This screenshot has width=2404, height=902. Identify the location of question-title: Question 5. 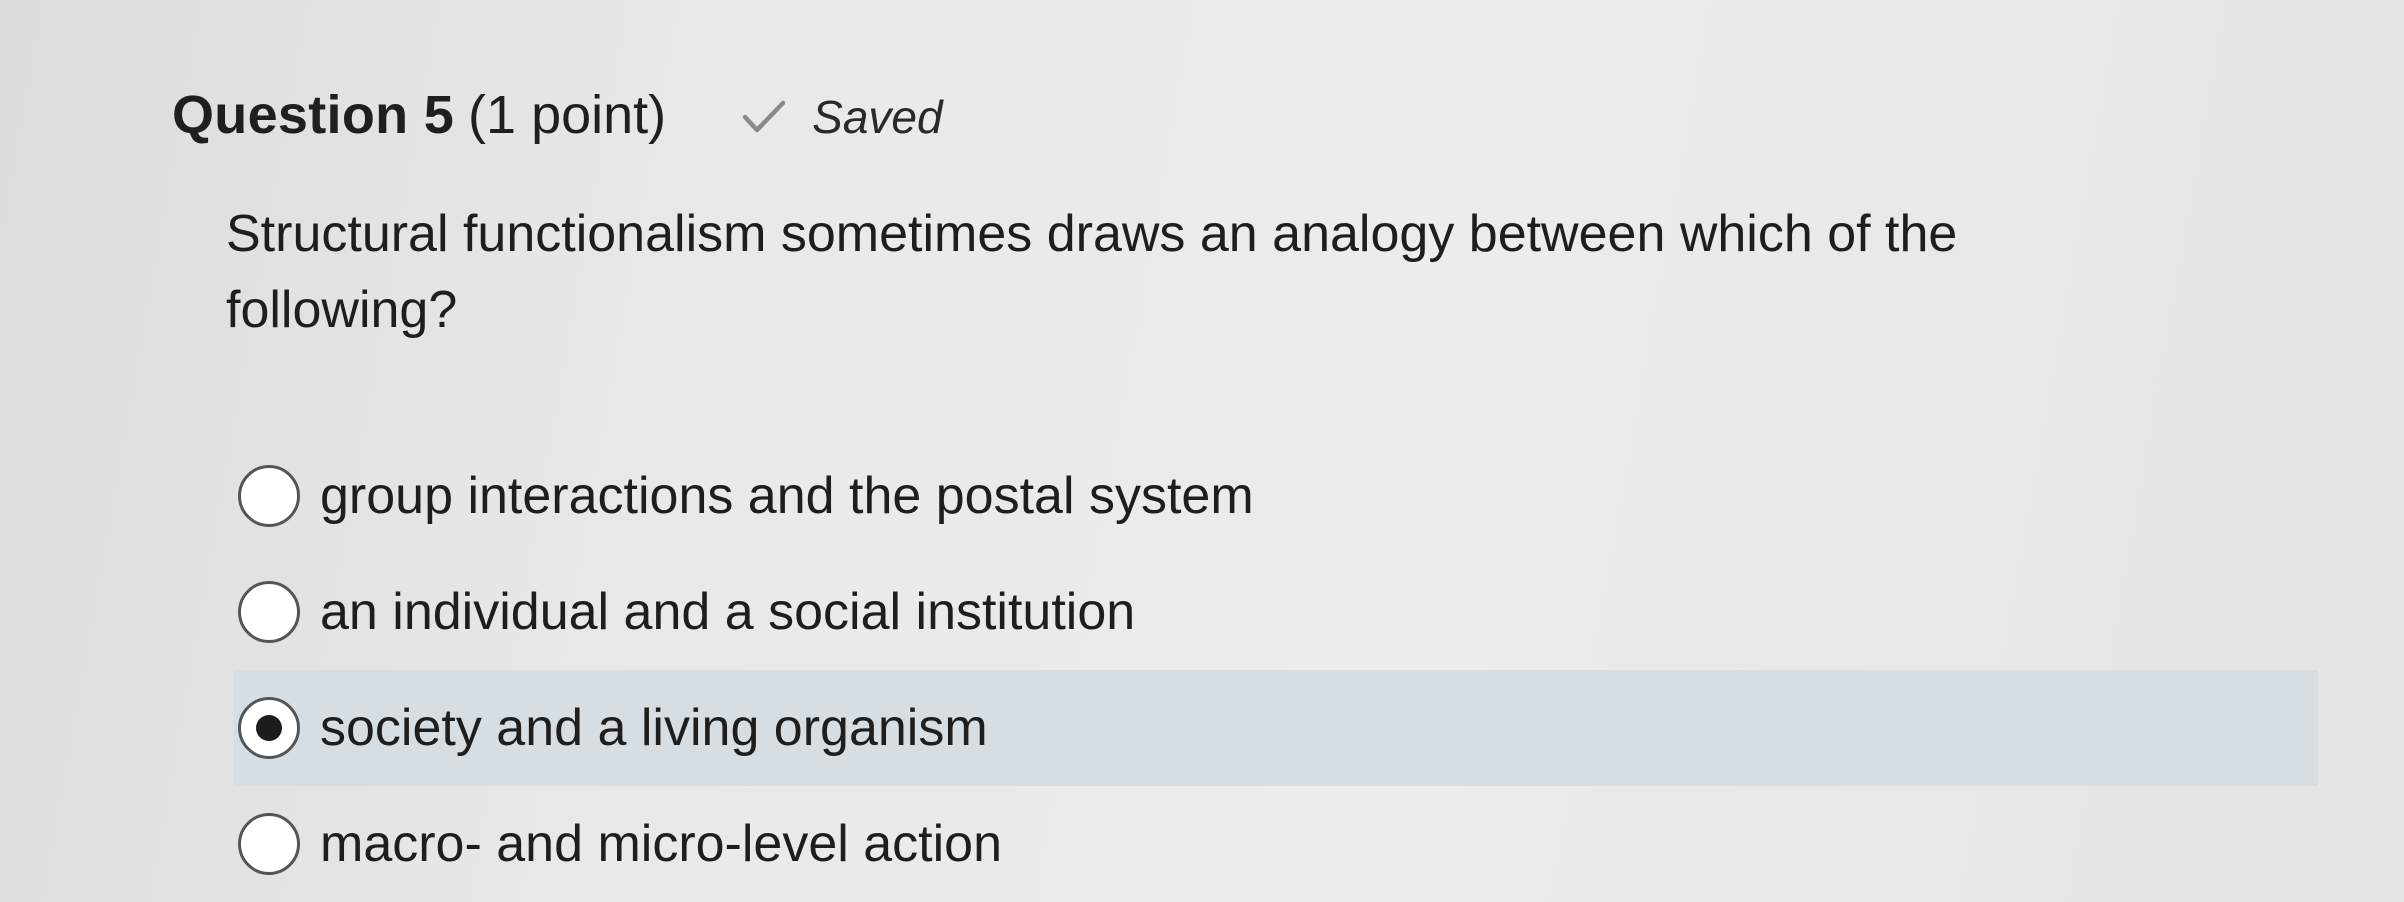
(313, 115).